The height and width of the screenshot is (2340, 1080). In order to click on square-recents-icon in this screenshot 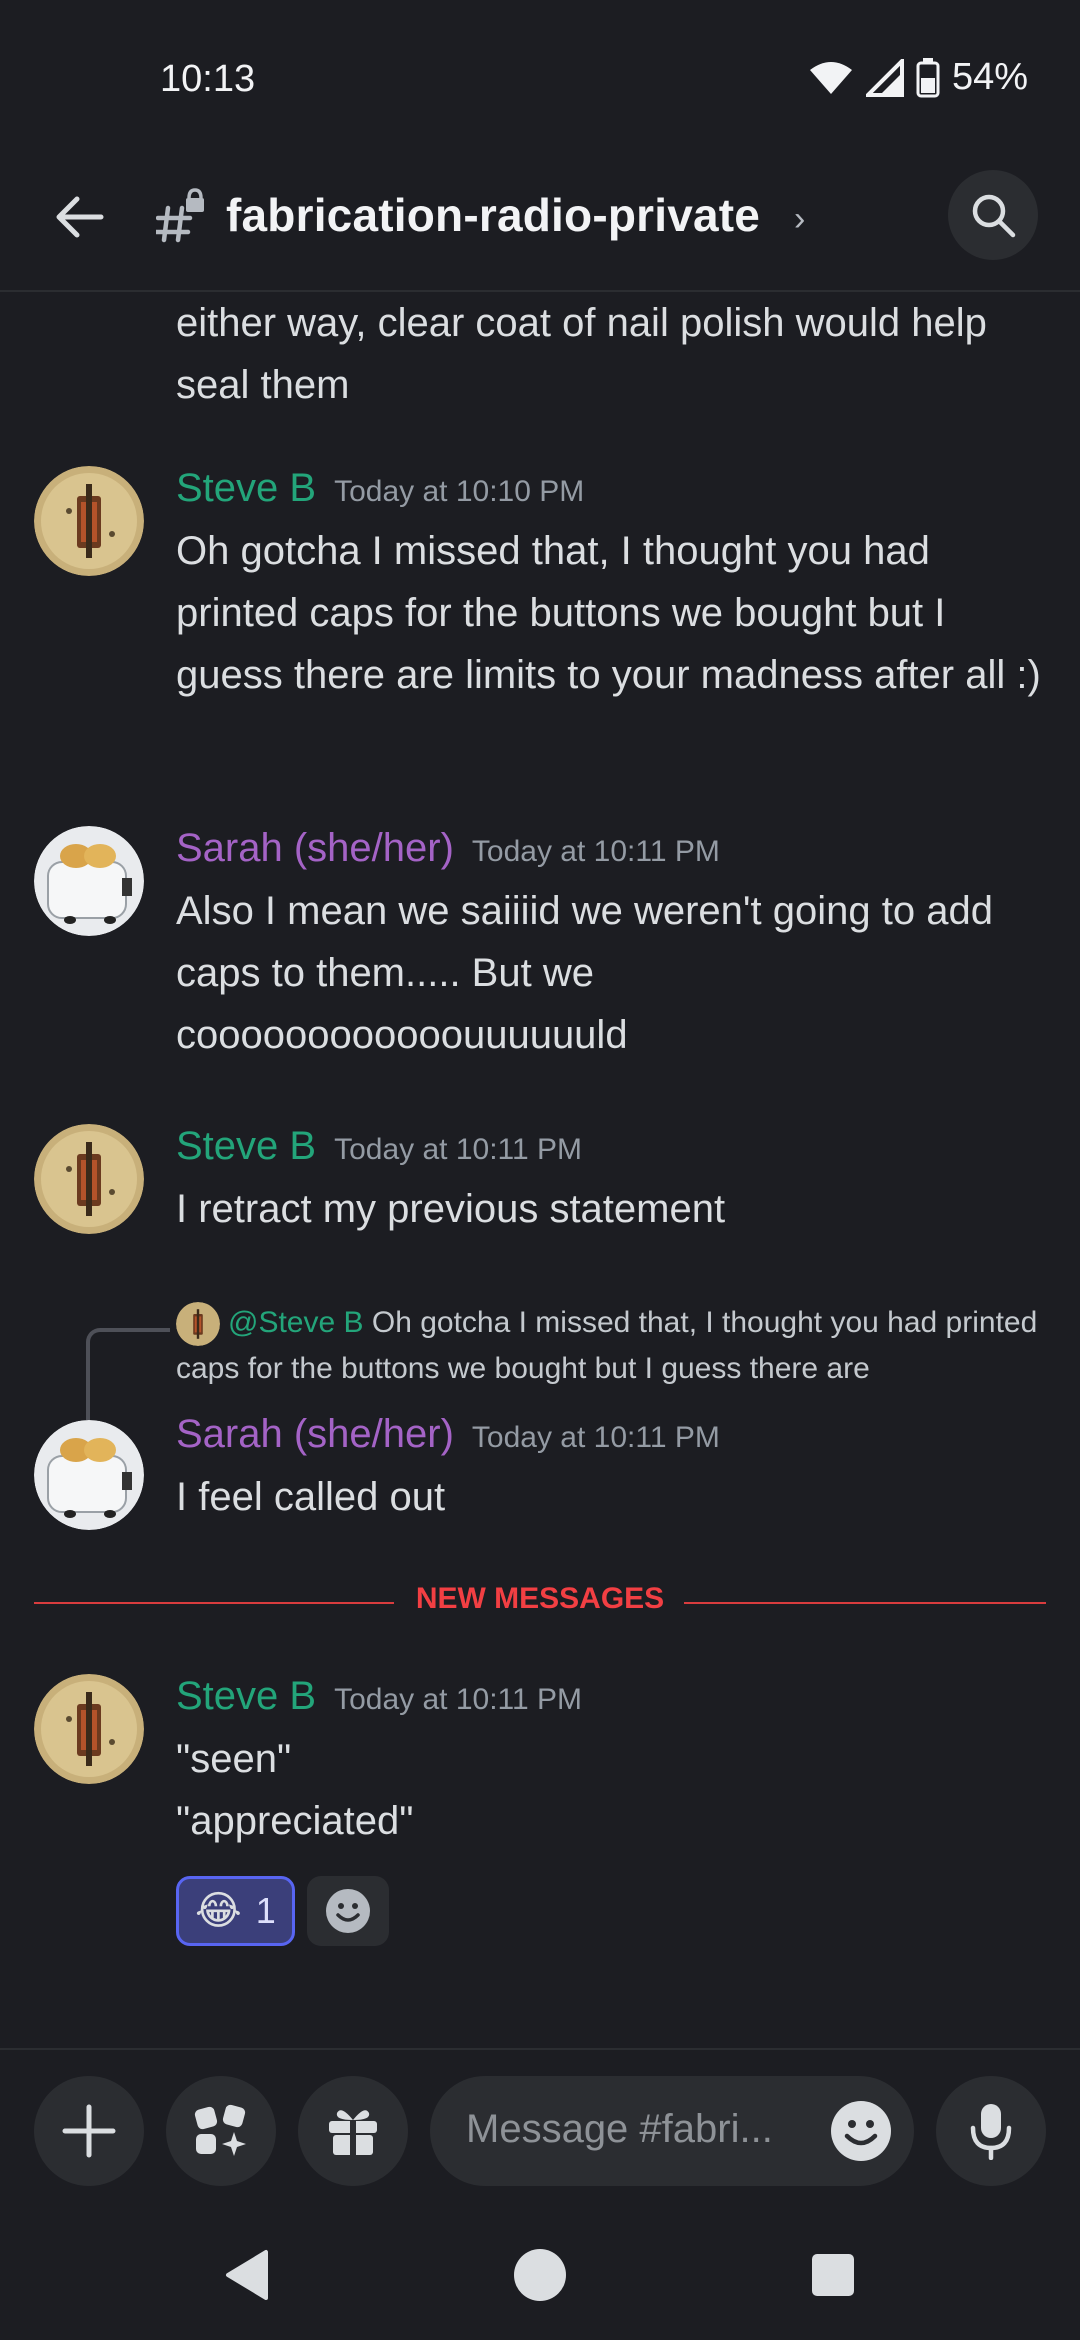, I will do `click(833, 2275)`.